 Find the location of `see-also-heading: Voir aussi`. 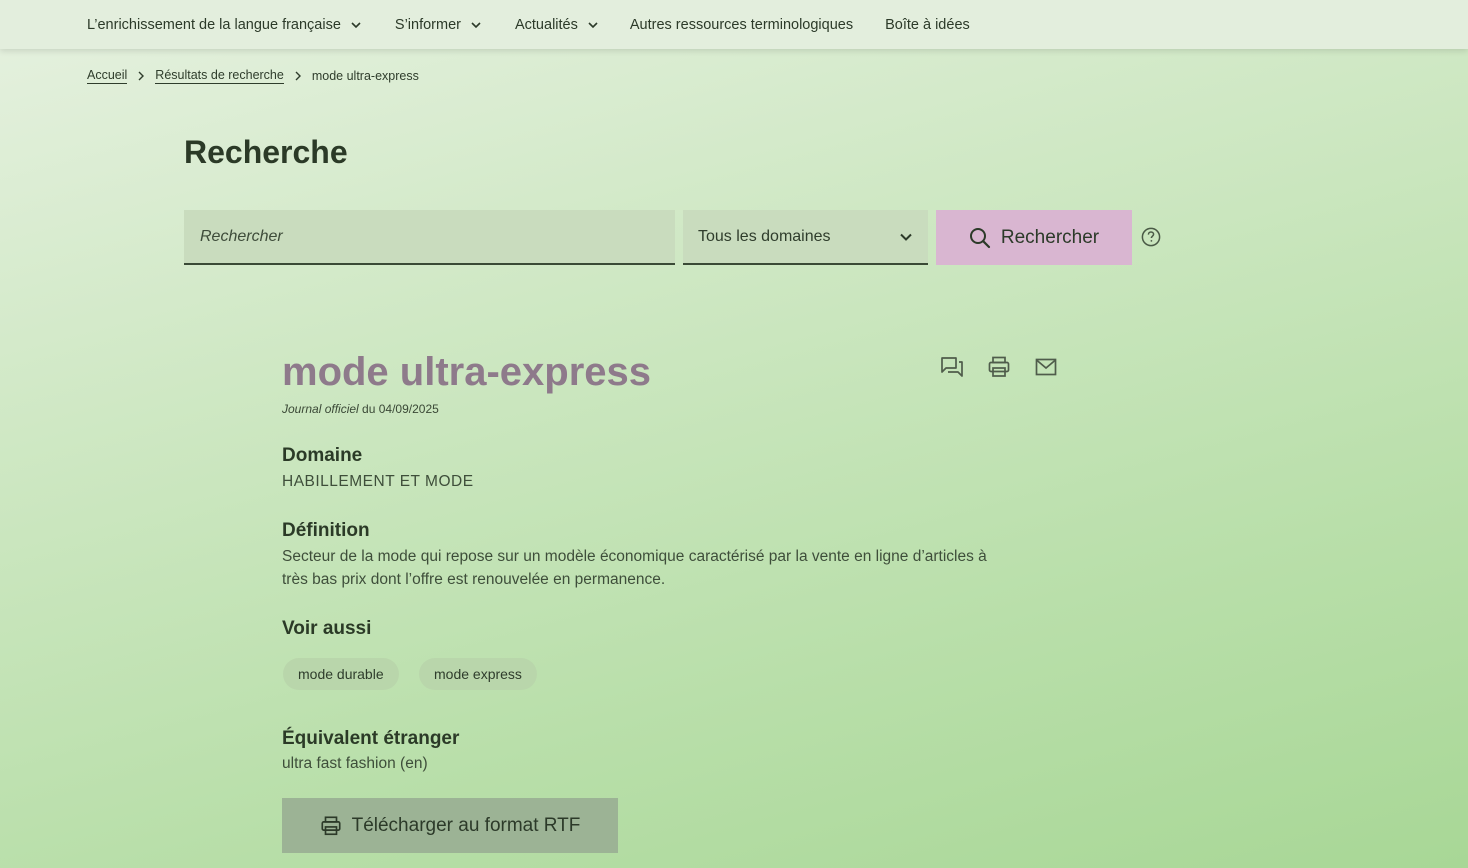

see-also-heading: Voir aussi is located at coordinates (327, 628).